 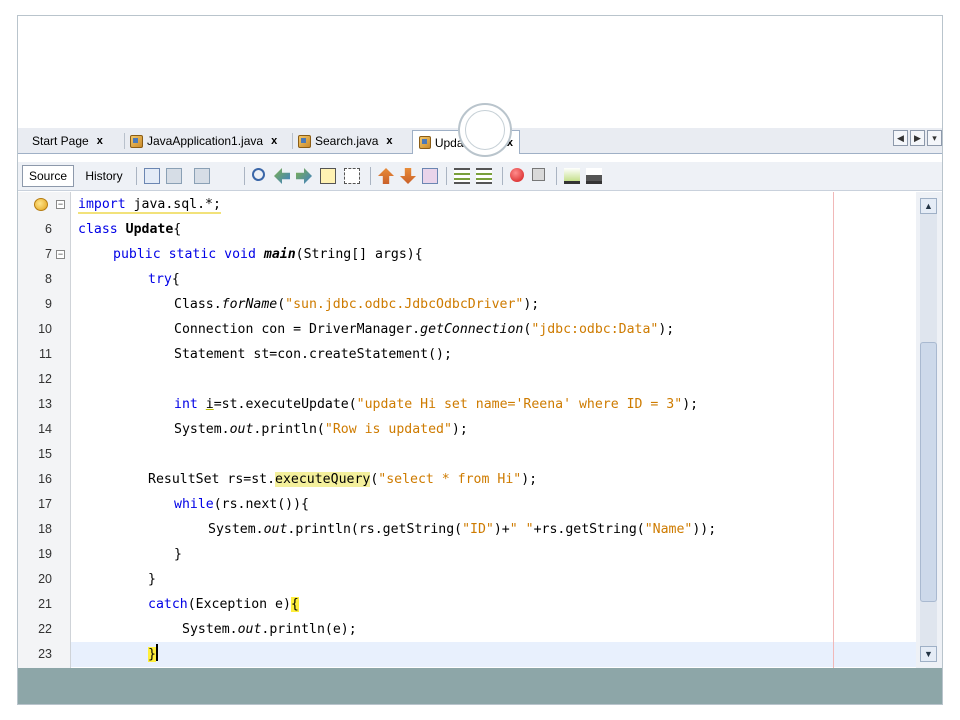 I want to click on text-caret, so click(x=156, y=652).